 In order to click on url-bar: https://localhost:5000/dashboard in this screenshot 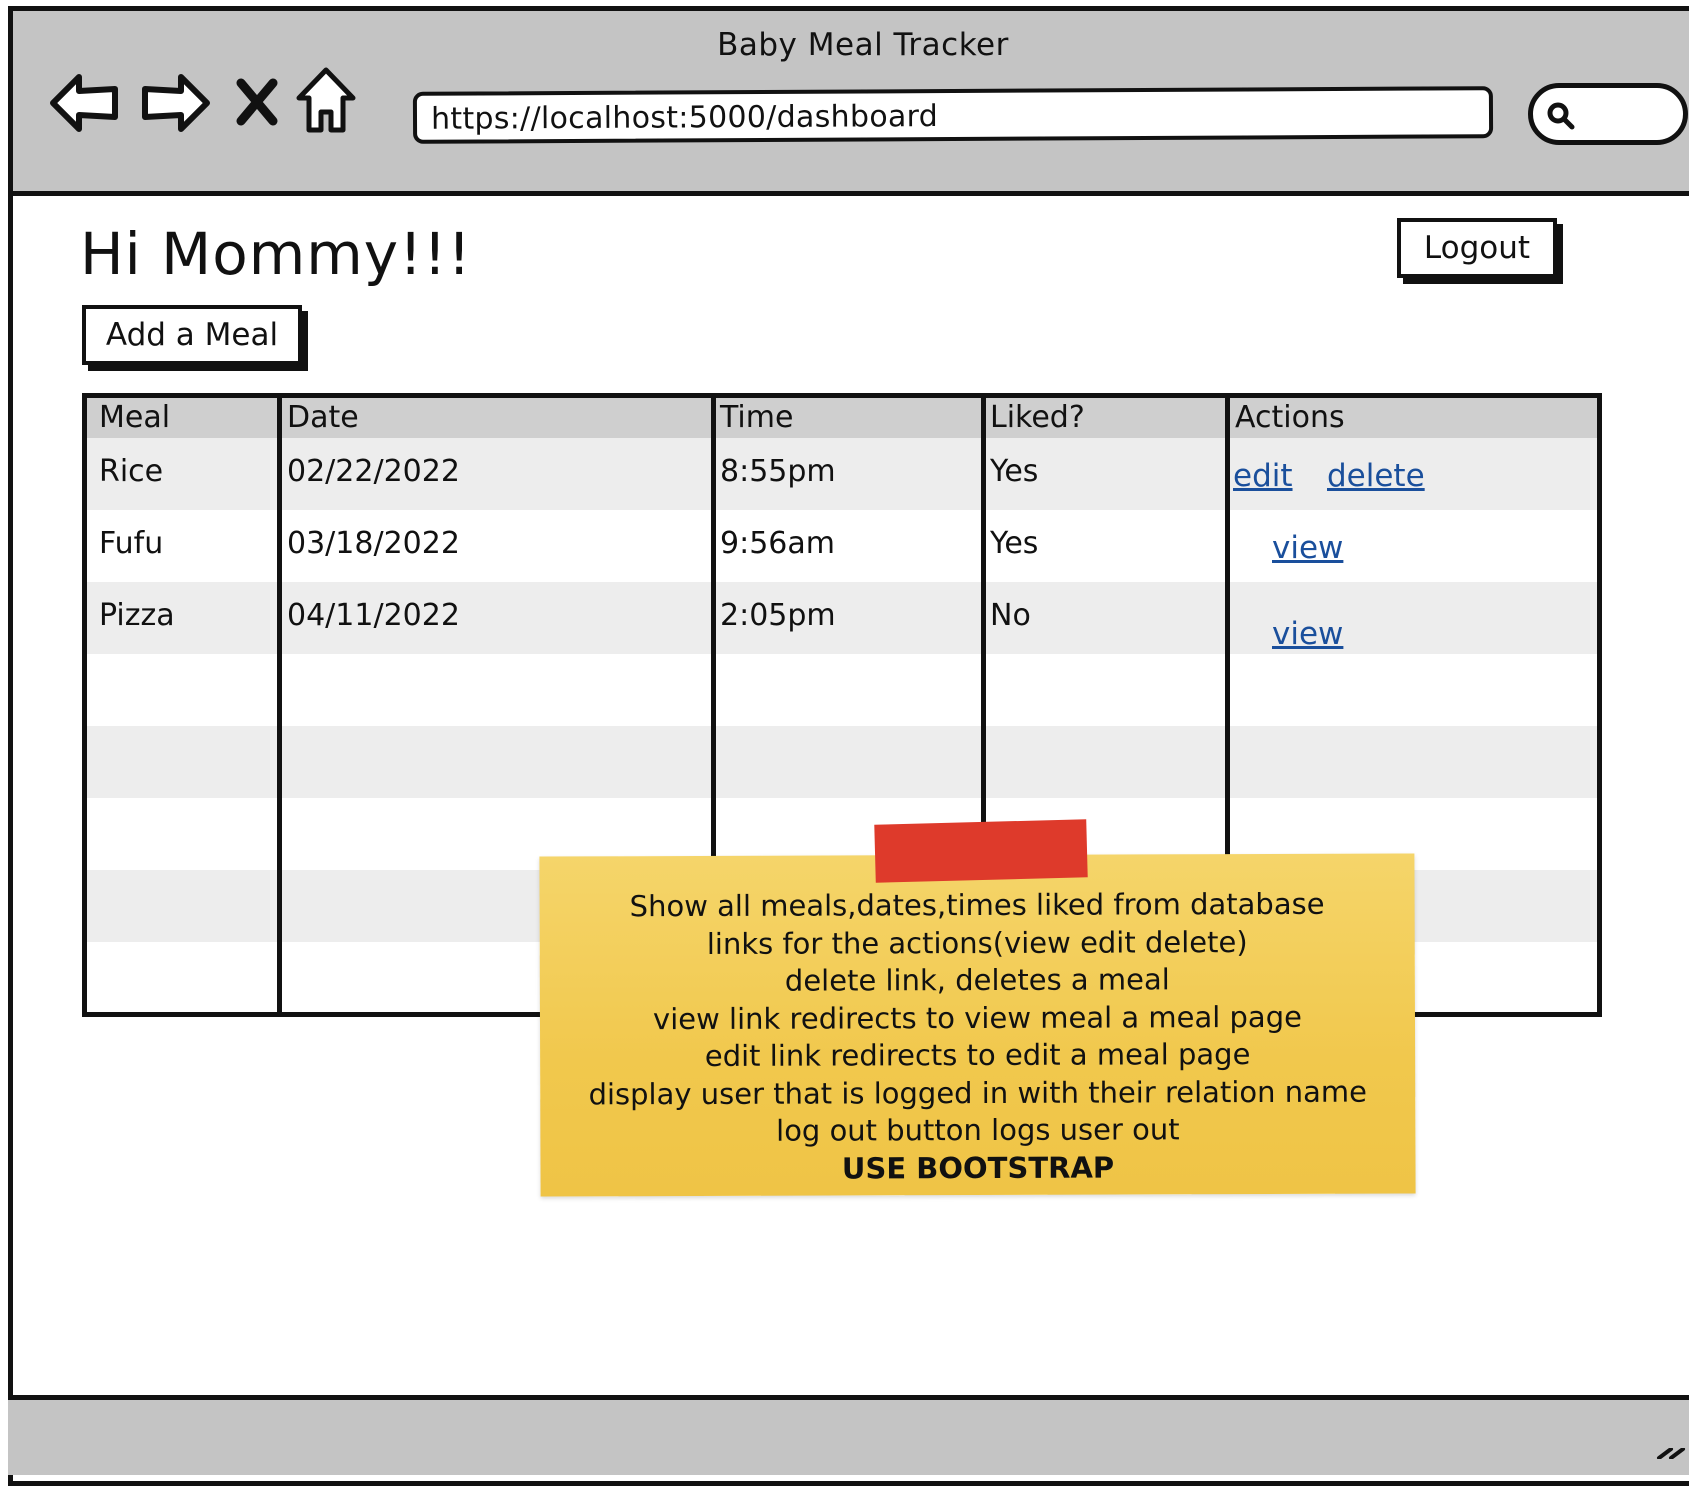, I will do `click(953, 115)`.